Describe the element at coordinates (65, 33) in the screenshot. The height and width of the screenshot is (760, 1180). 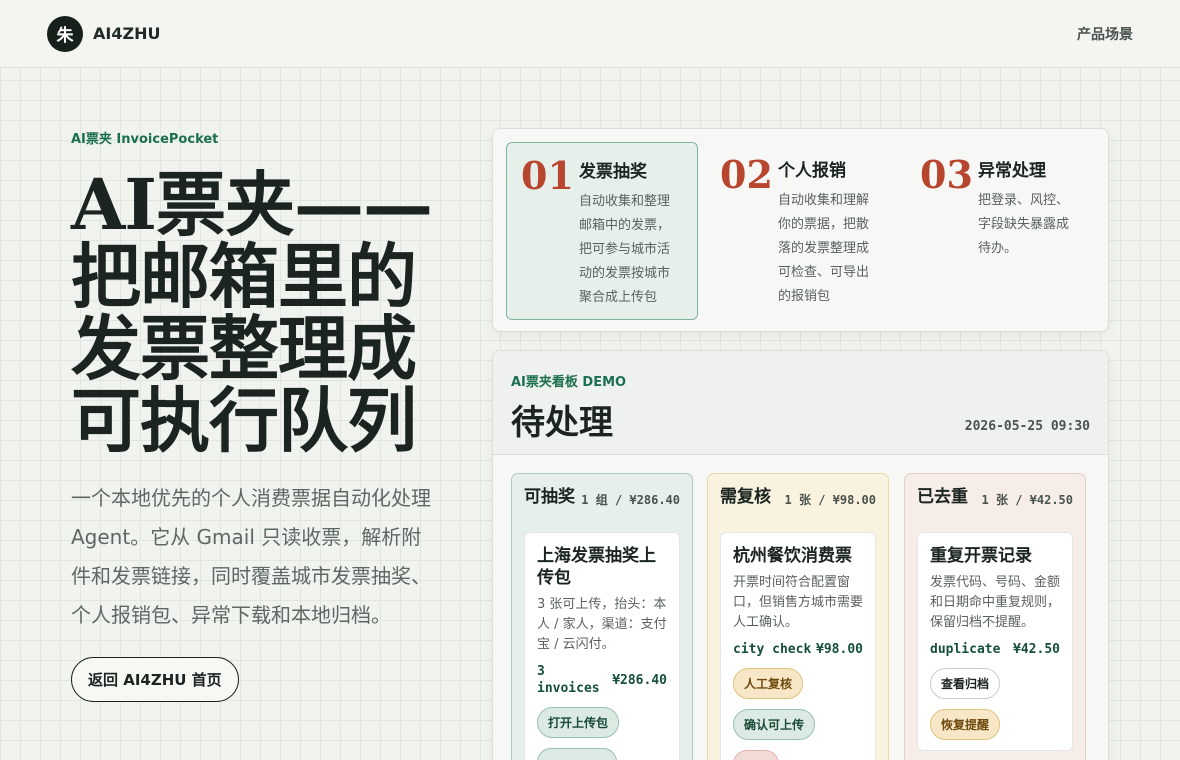
I see `logo-mark: 朱` at that location.